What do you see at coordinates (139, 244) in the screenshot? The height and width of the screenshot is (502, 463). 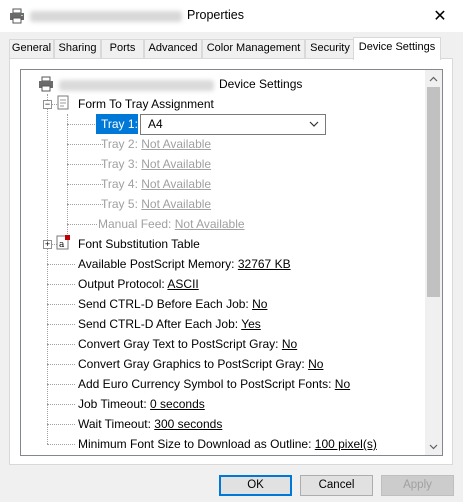 I see `font-substitution-node: Font Substitution Table` at bounding box center [139, 244].